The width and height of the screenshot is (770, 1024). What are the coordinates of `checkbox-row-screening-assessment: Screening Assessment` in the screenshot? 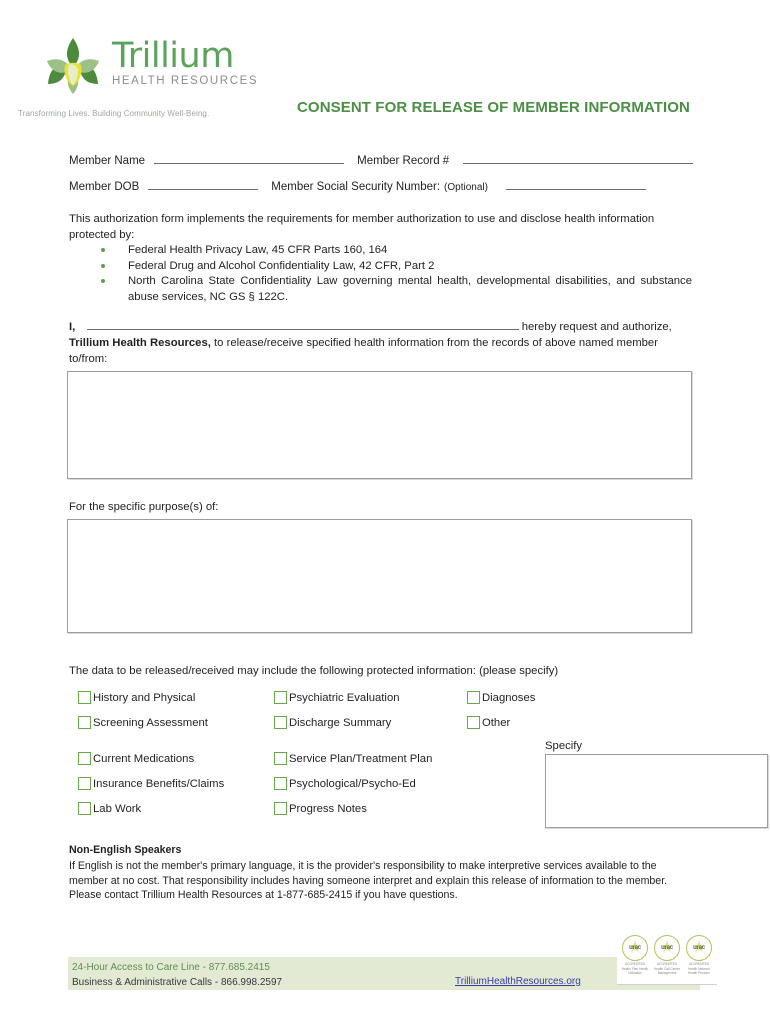 It's located at (168, 722).